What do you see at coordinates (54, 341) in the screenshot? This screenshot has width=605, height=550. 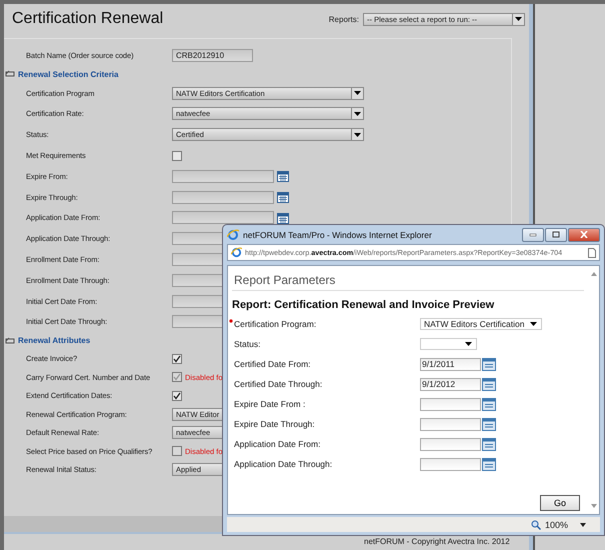 I see `section-title: Renewal Attributes` at bounding box center [54, 341].